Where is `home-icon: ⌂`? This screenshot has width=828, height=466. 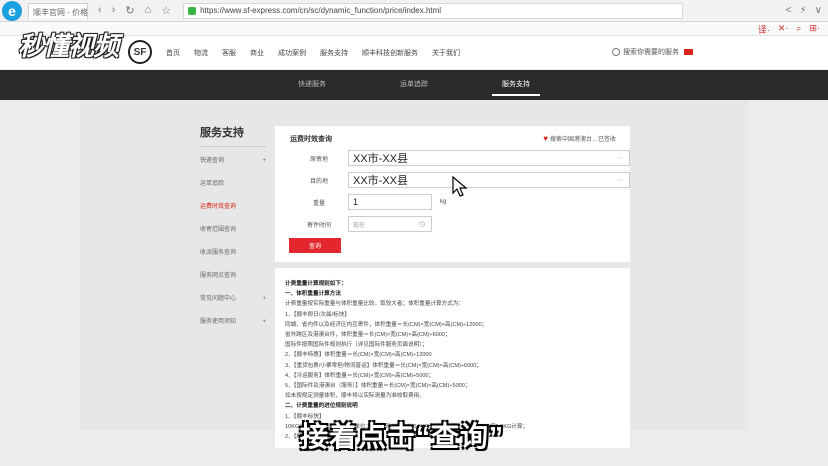
home-icon: ⌂ is located at coordinates (148, 10).